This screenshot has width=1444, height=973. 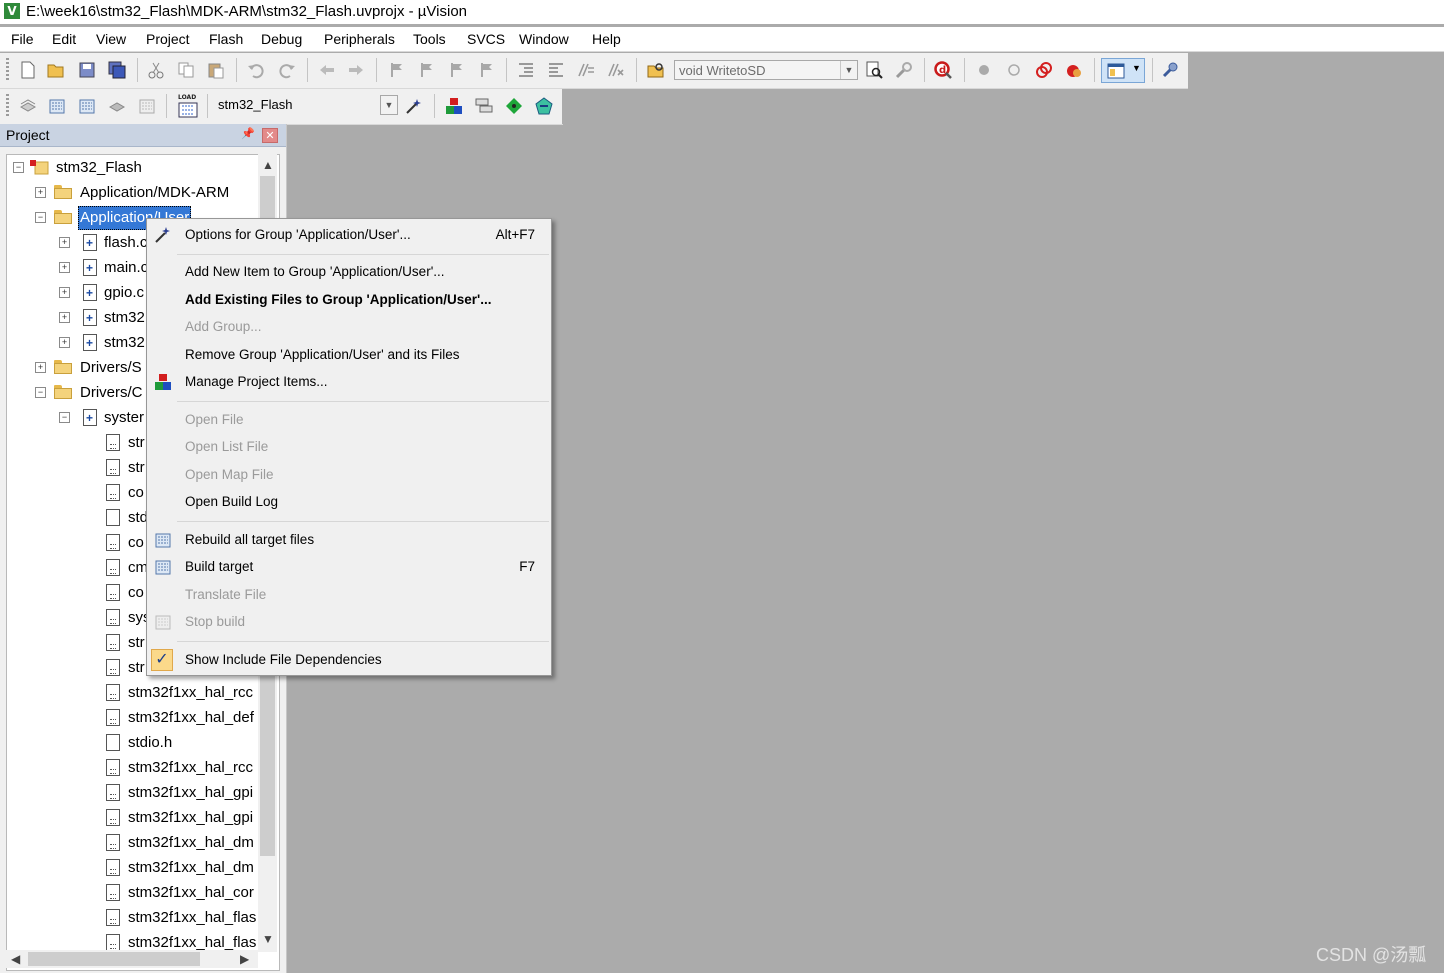 I want to click on menu-stop-build: Stop build, so click(x=349, y=622).